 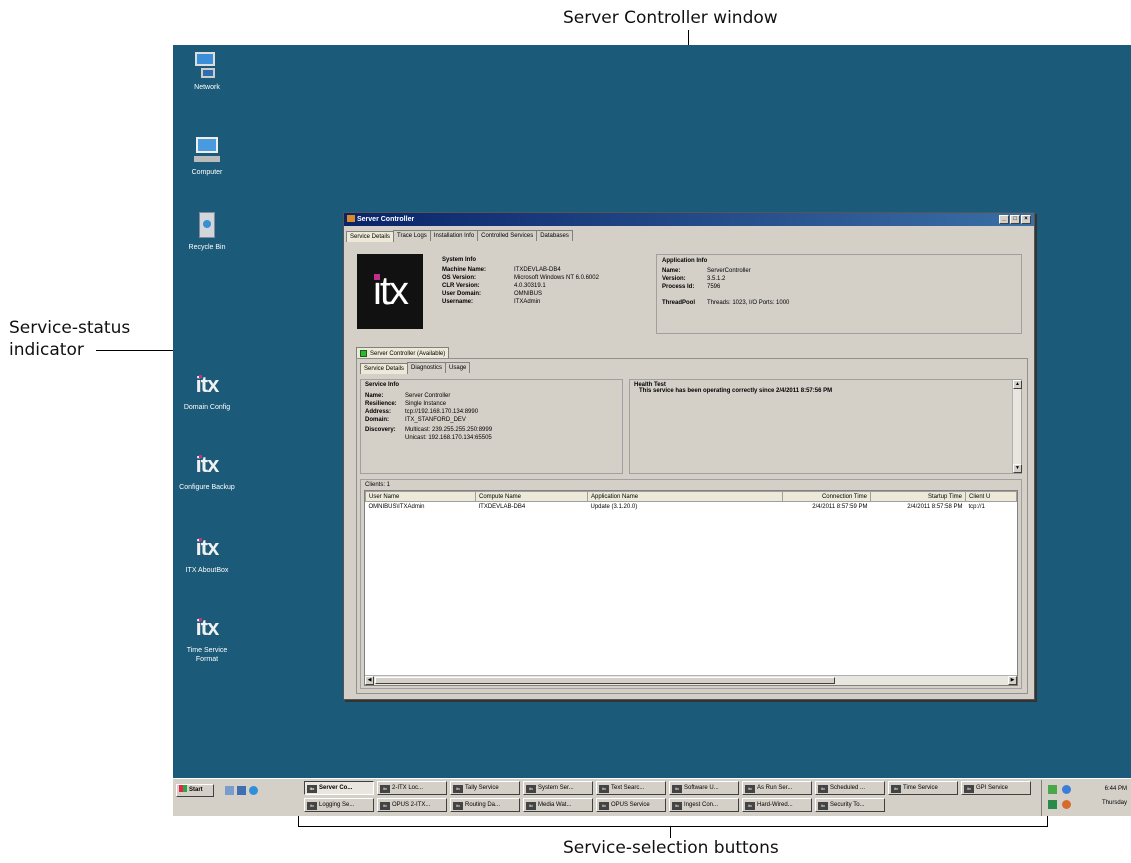 What do you see at coordinates (229, 790) in the screenshot?
I see `show-desktop-icon` at bounding box center [229, 790].